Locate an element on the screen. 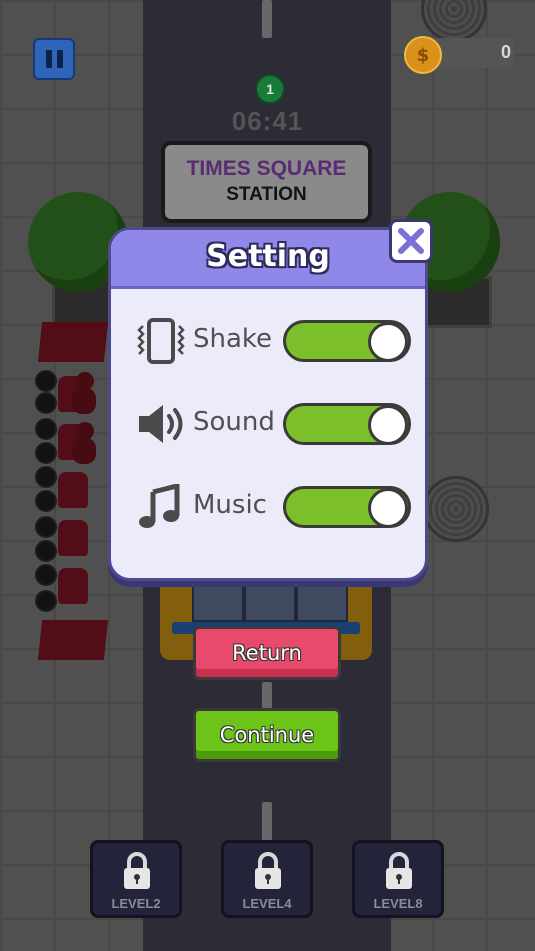 The image size is (535, 951). music-label: Music is located at coordinates (230, 505).